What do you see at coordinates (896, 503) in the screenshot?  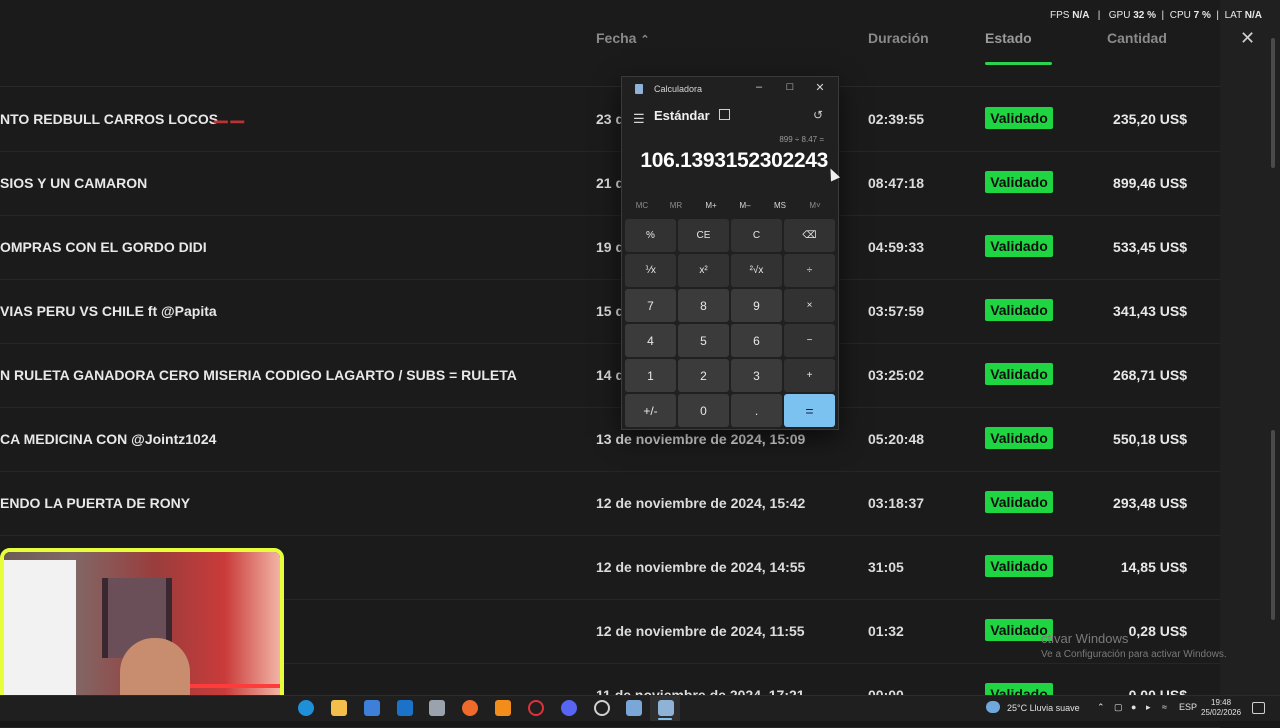 I see `stream-duration: 03:18:37` at bounding box center [896, 503].